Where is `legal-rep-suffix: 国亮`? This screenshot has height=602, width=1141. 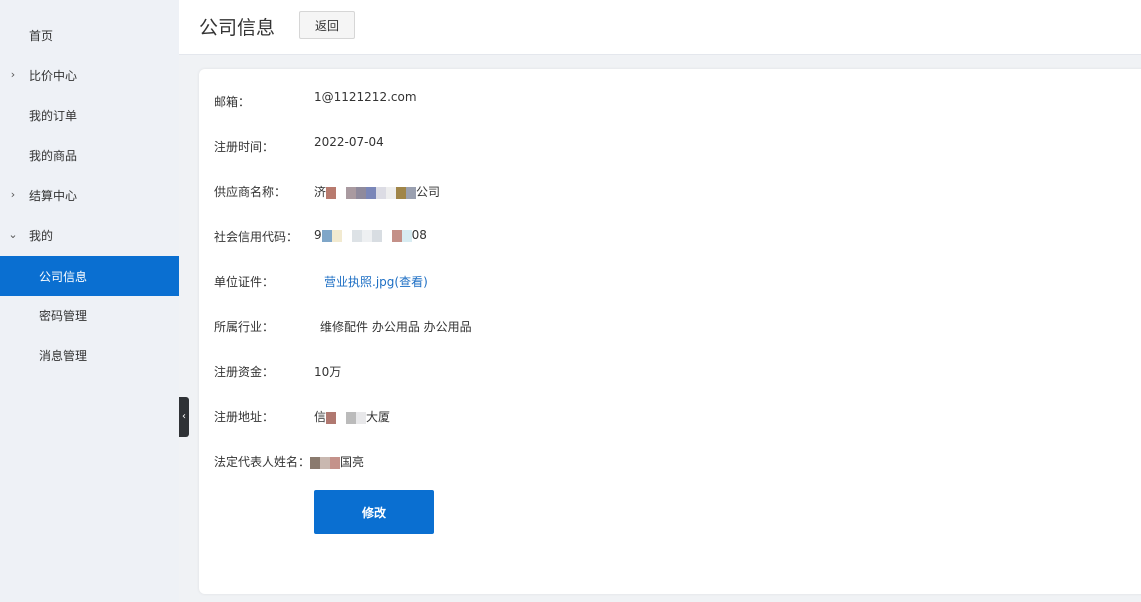 legal-rep-suffix: 国亮 is located at coordinates (352, 462).